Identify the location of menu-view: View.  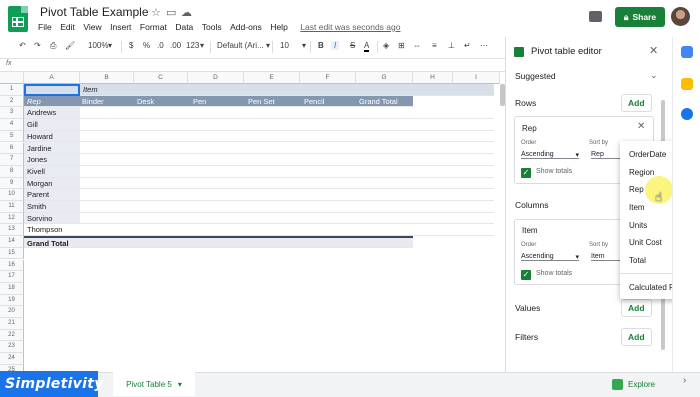
(92, 27).